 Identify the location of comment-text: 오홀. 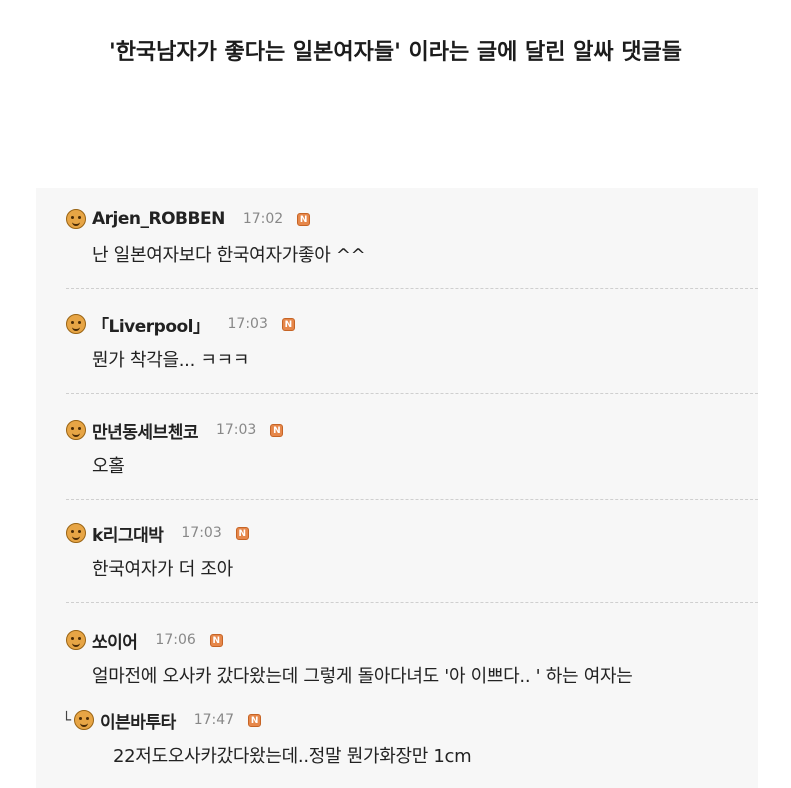
(108, 466).